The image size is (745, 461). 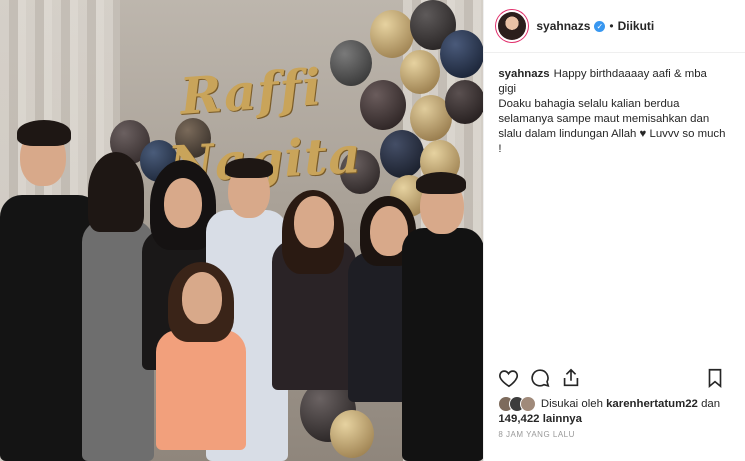 I want to click on post-header: syahnazs ✓ • Diikuti, so click(x=614, y=26).